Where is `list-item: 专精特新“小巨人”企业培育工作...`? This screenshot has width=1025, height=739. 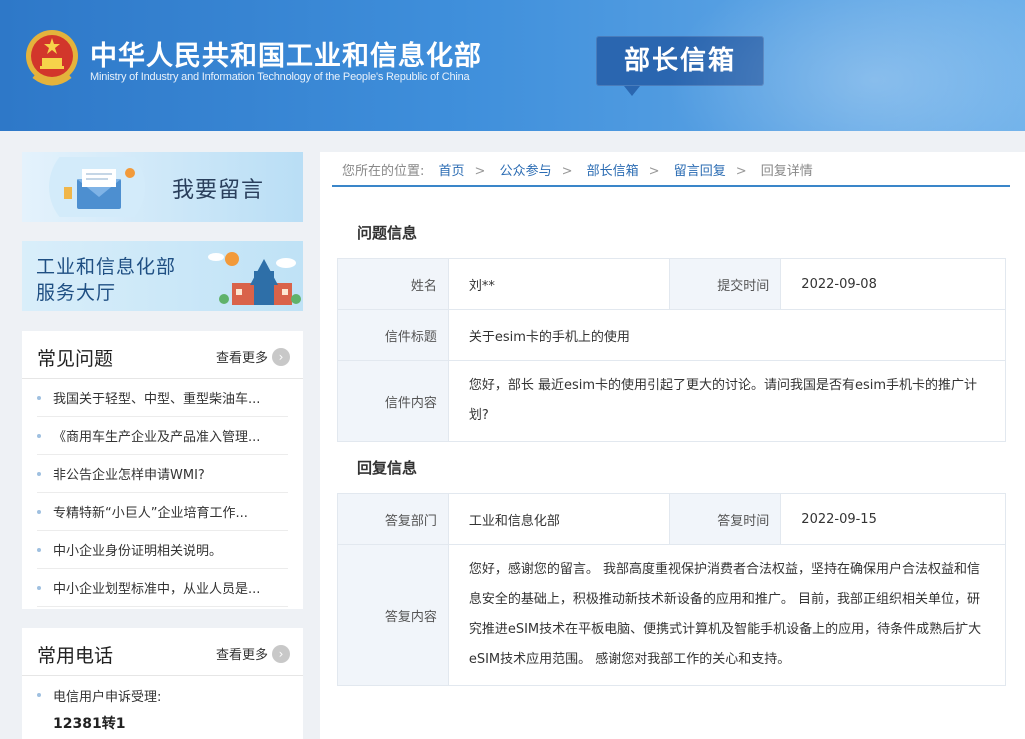 list-item: 专精特新“小巨人”企业培育工作... is located at coordinates (162, 512).